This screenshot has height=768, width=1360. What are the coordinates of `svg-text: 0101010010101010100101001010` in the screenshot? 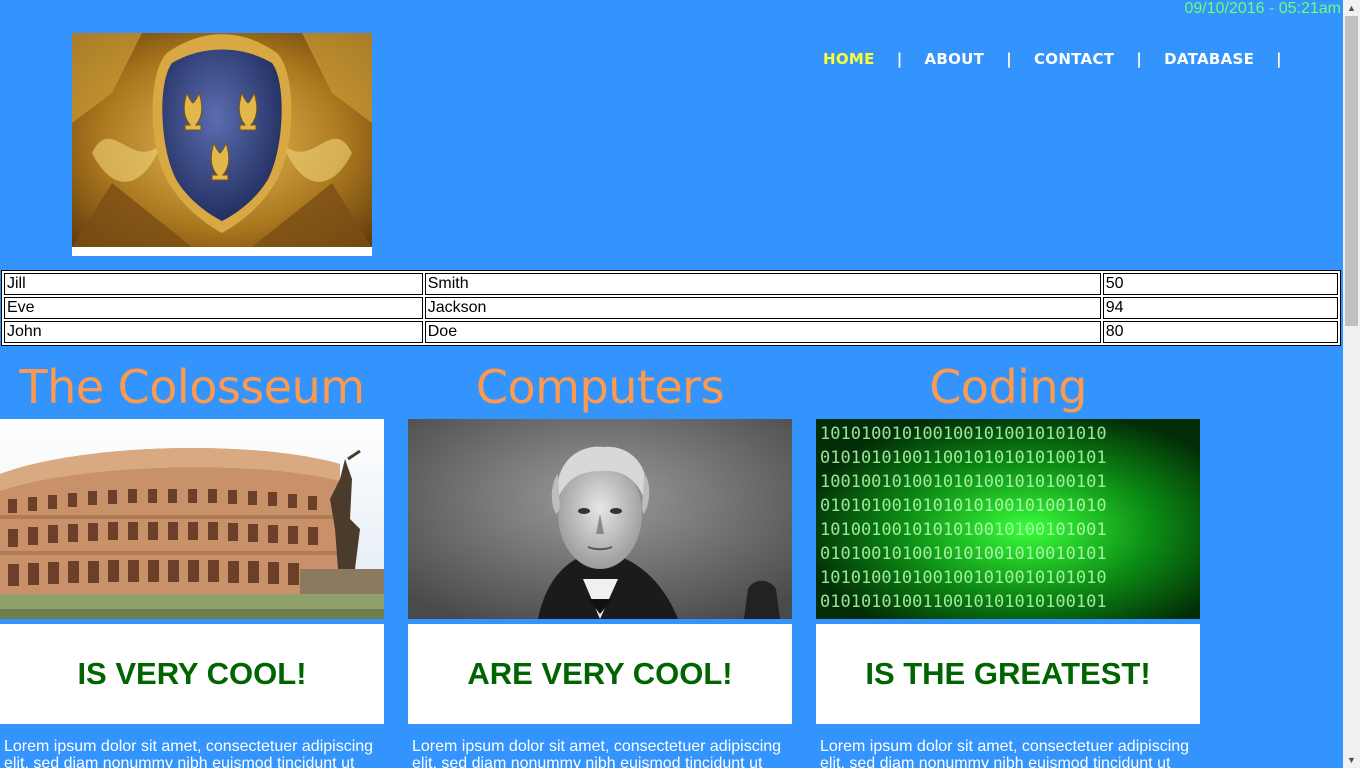 It's located at (963, 506).